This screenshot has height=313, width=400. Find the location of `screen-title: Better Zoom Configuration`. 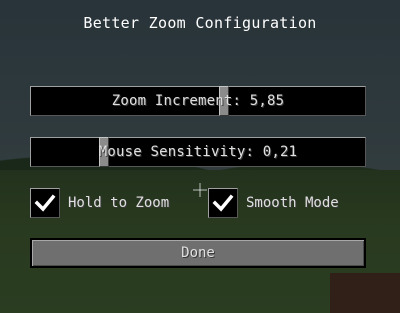

screen-title: Better Zoom Configuration is located at coordinates (200, 23).